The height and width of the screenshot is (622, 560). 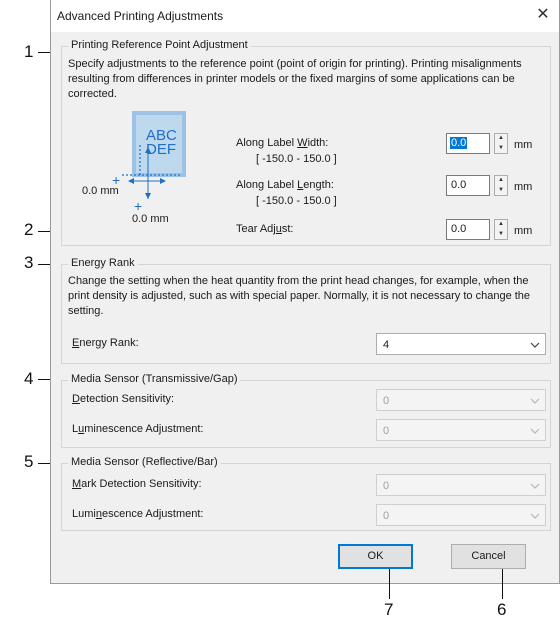 What do you see at coordinates (459, 143) in the screenshot?
I see `width-value: 0.0` at bounding box center [459, 143].